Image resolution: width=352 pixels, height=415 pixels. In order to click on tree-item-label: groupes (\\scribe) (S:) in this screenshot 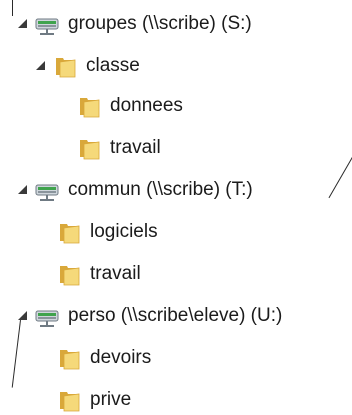, I will do `click(160, 23)`.